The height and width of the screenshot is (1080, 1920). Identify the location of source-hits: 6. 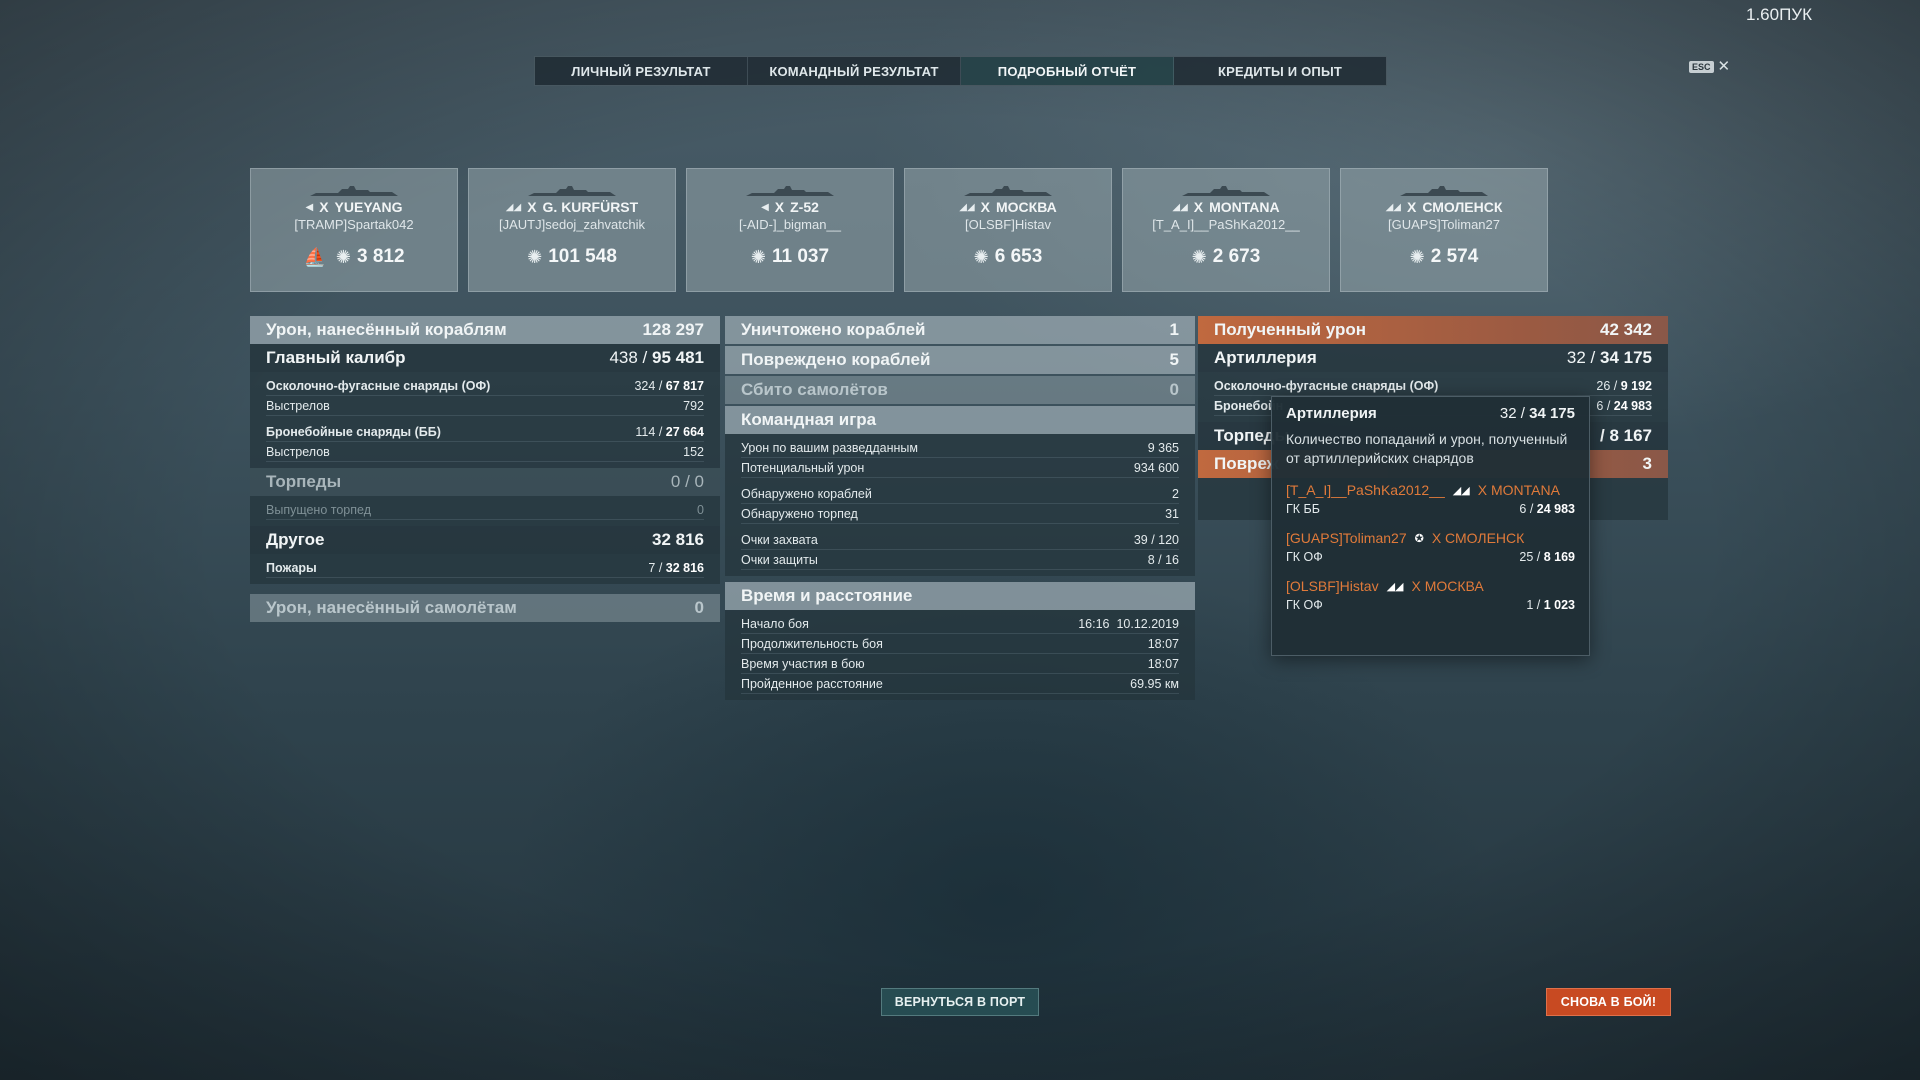
(1523, 509).